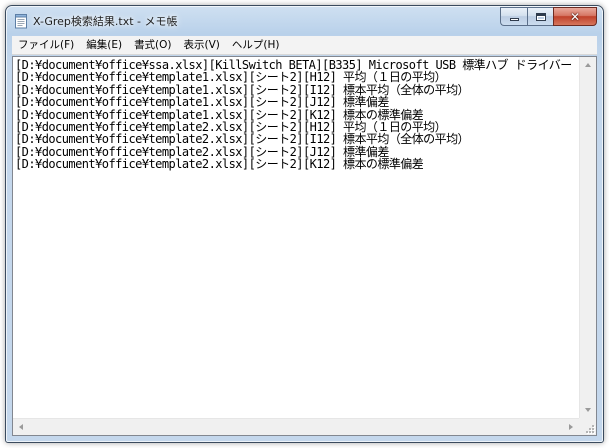 The width and height of the screenshot is (609, 448). What do you see at coordinates (202, 45) in the screenshot?
I see `menu-view: 表示(V)` at bounding box center [202, 45].